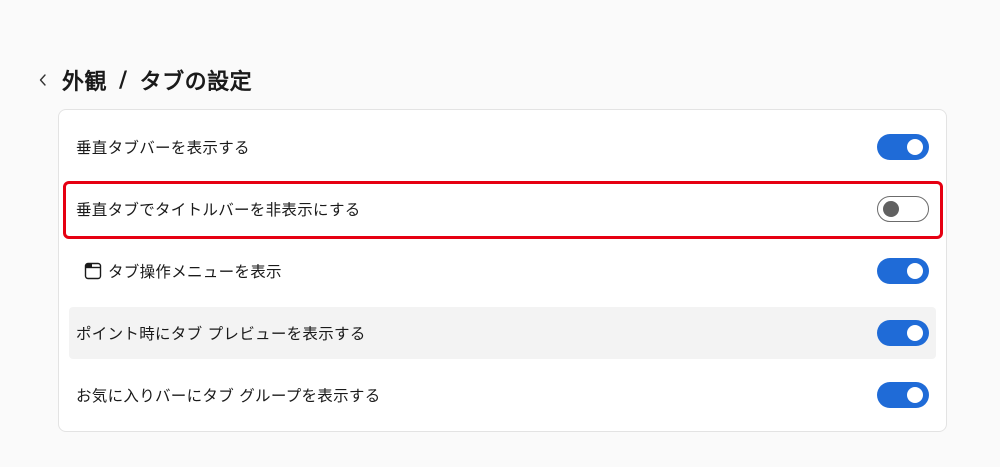 The height and width of the screenshot is (467, 1000). Describe the element at coordinates (163, 148) in the screenshot. I see `setting-label: 垂直タブバーを表示する` at that location.